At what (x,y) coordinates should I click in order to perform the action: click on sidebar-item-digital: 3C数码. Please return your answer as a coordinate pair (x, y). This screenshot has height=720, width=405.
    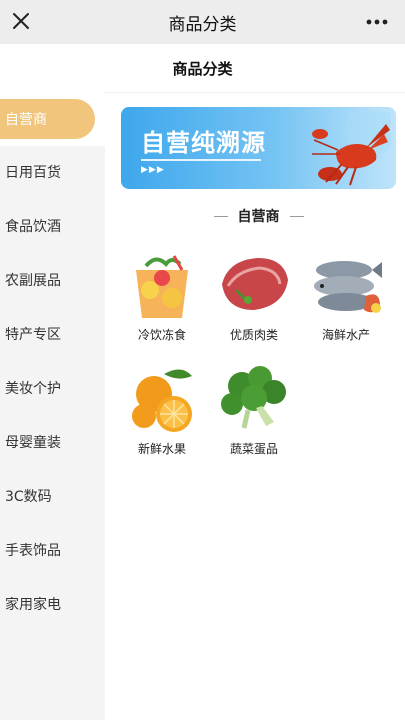
    Looking at the image, I should click on (52, 496).